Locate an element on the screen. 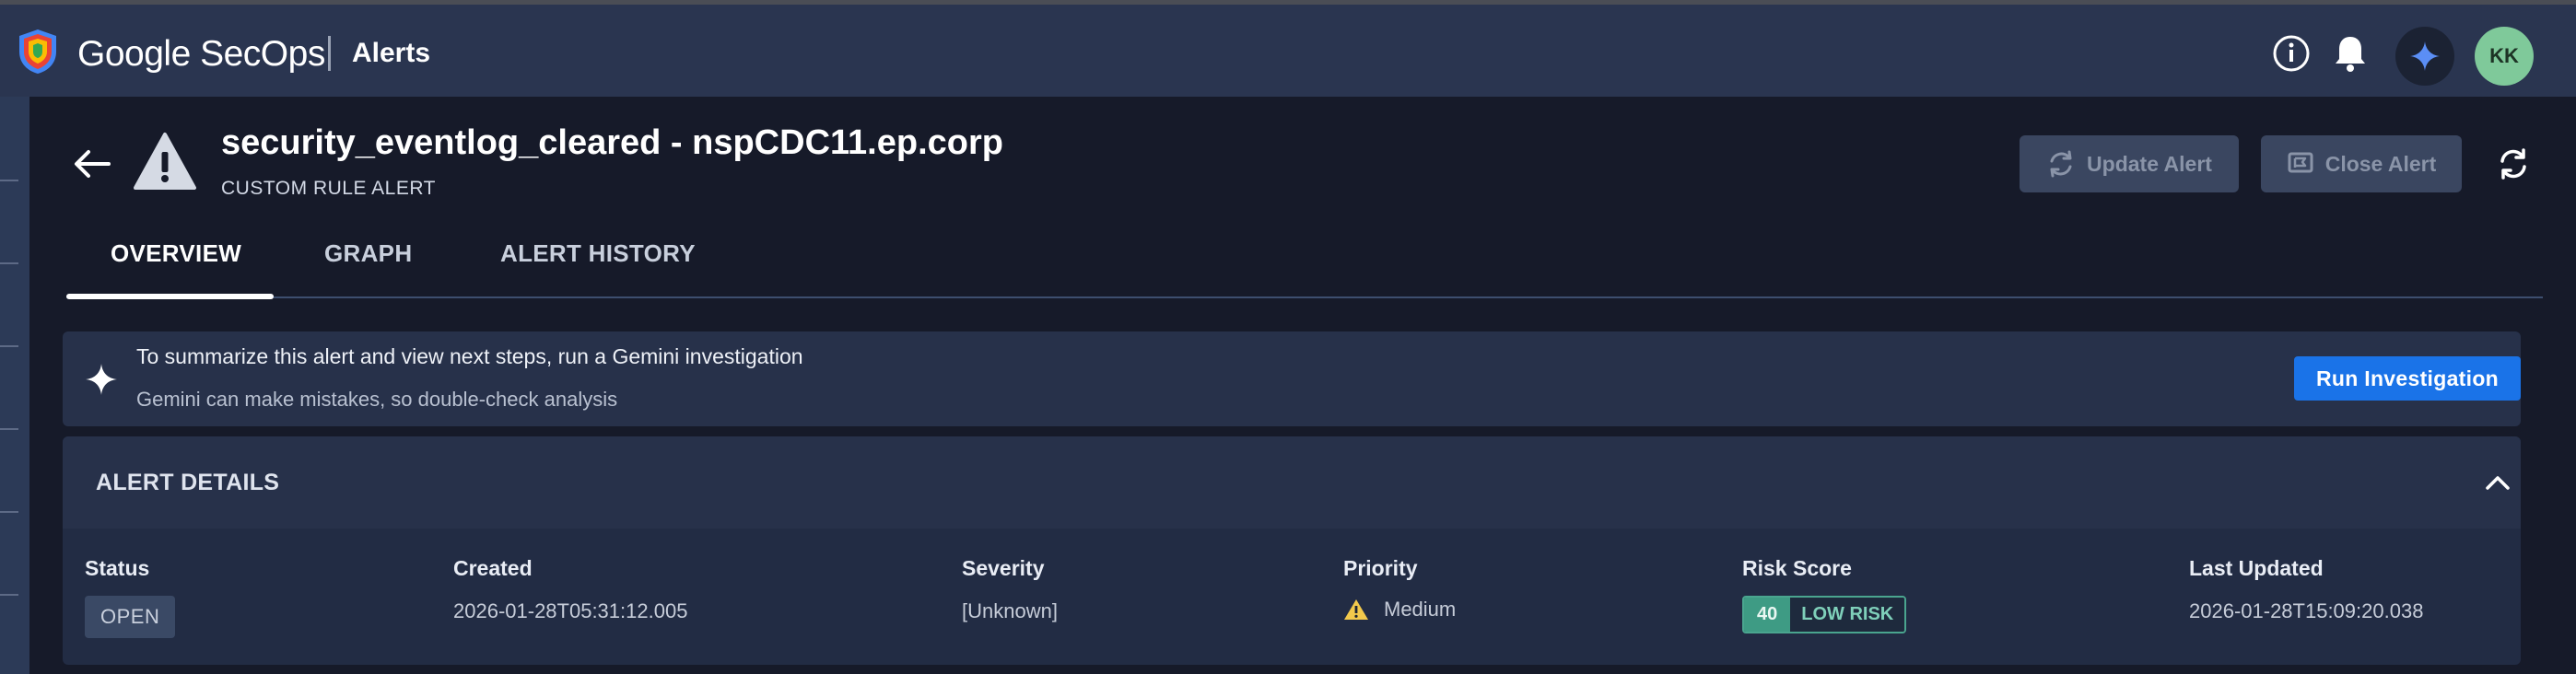 The image size is (2576, 674). priority-value-row: Medium is located at coordinates (1399, 610).